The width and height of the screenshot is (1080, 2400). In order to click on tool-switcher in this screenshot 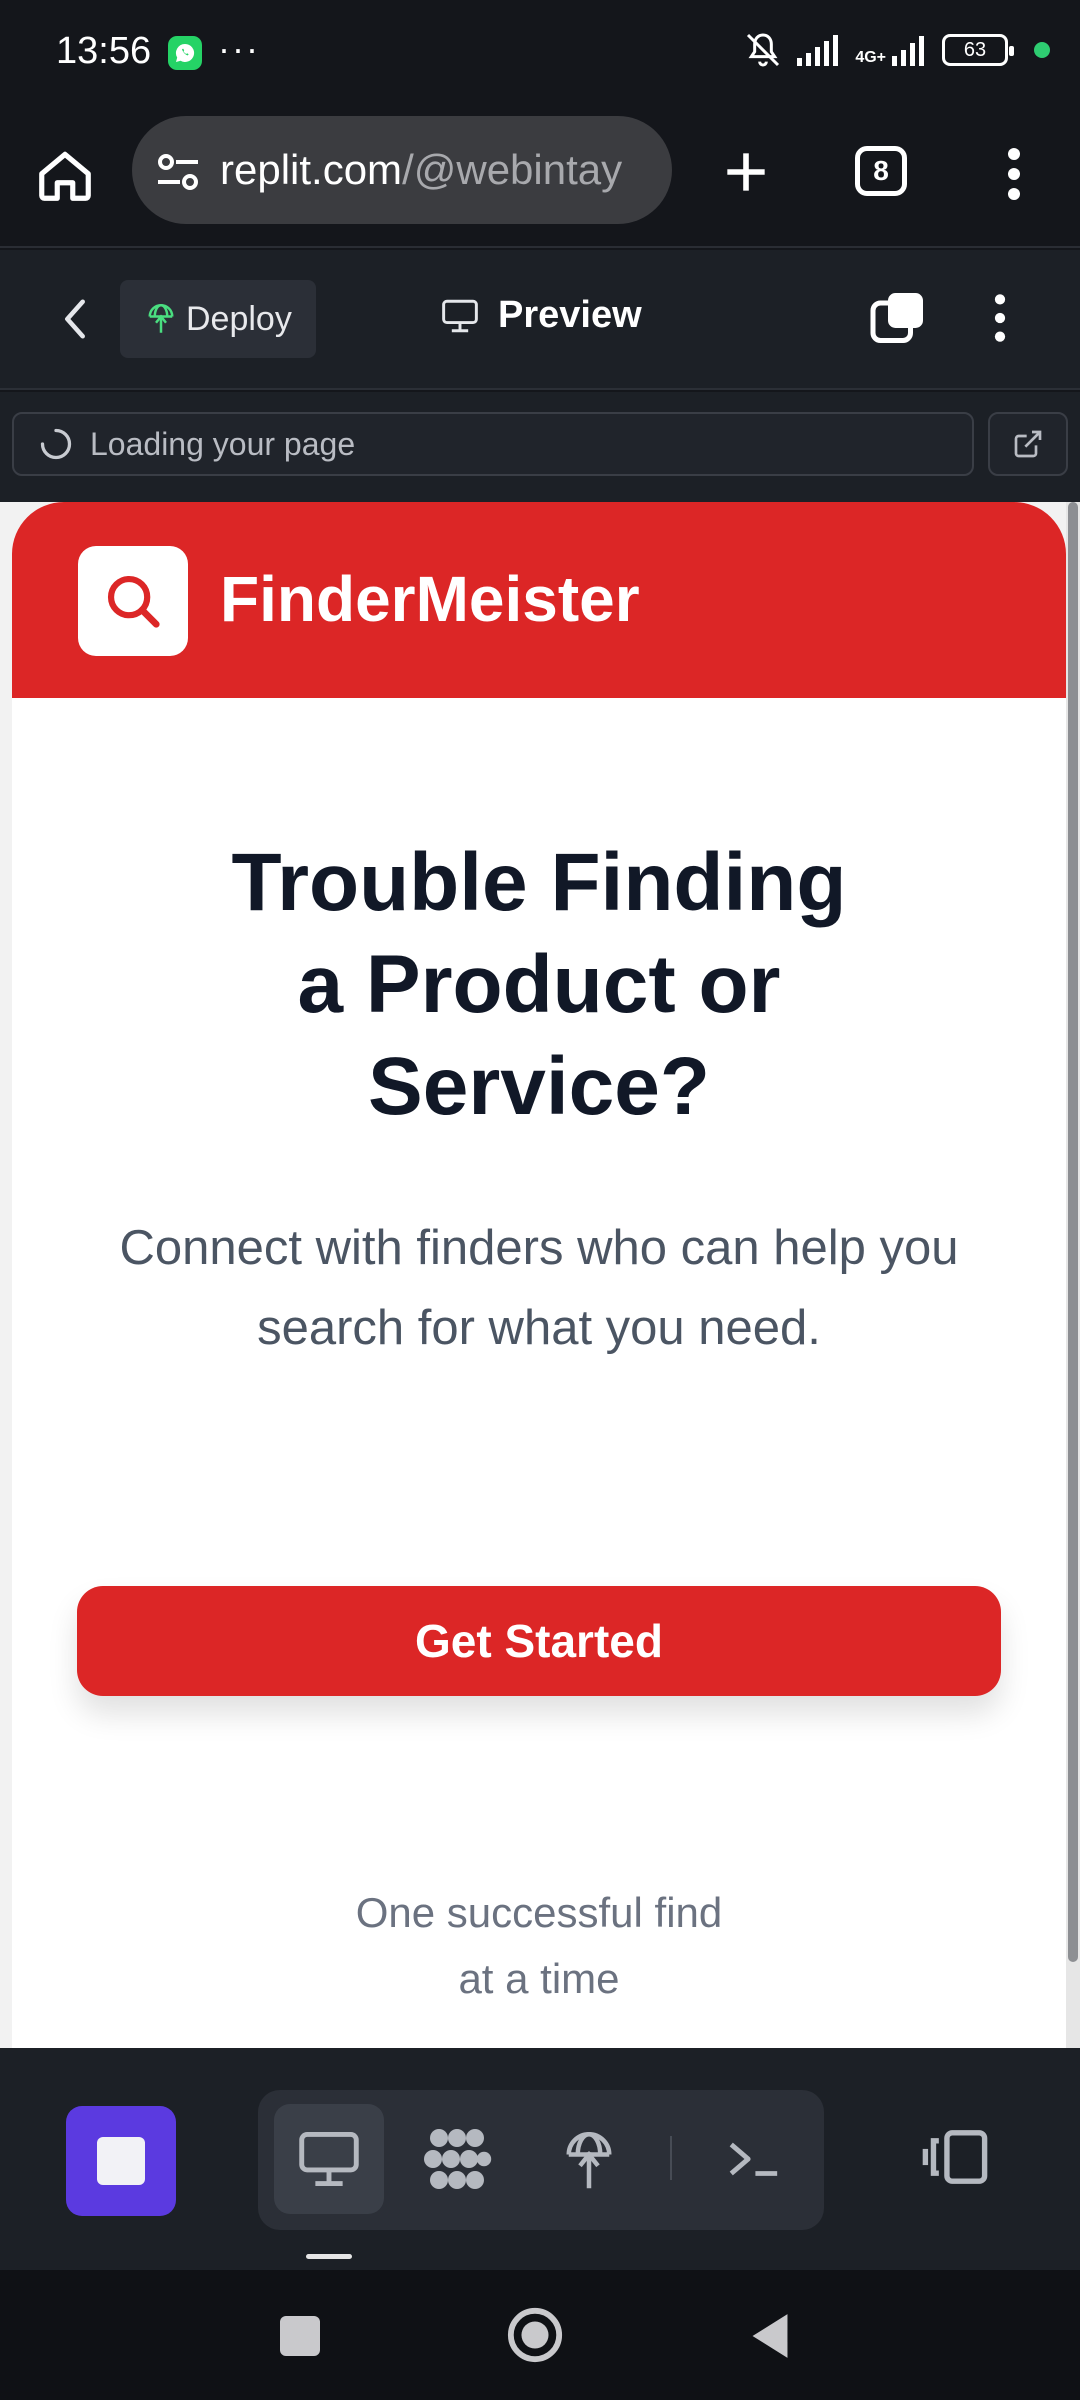, I will do `click(541, 2160)`.